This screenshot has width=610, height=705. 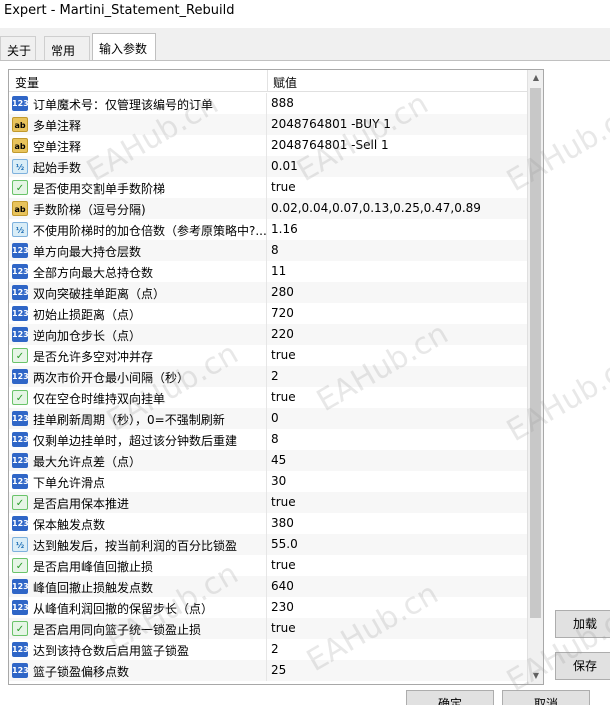 What do you see at coordinates (450, 697) in the screenshot?
I see `ok-button: 确定` at bounding box center [450, 697].